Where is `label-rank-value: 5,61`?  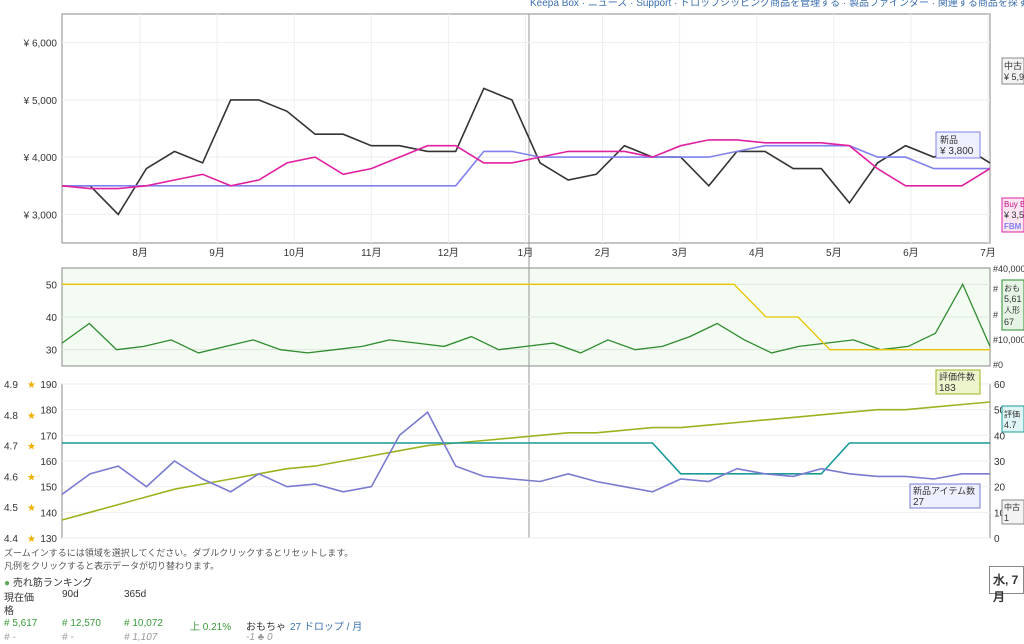
label-rank-value: 5,61 is located at coordinates (1013, 299).